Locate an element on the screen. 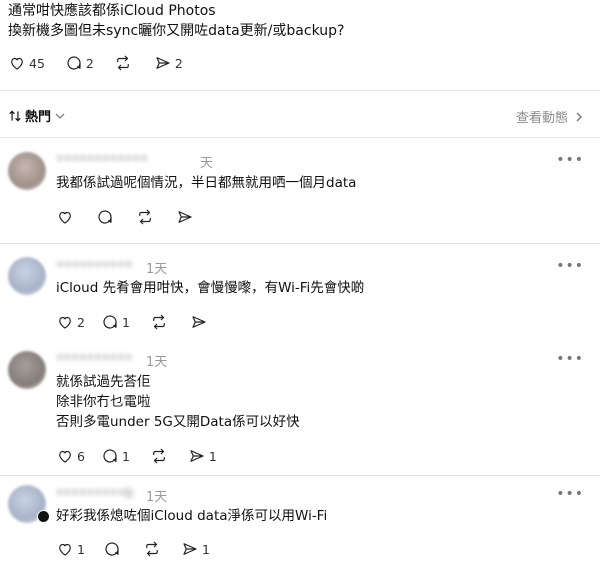 This screenshot has height=583, width=600. post-actions: 45 2 2 is located at coordinates (95, 63).